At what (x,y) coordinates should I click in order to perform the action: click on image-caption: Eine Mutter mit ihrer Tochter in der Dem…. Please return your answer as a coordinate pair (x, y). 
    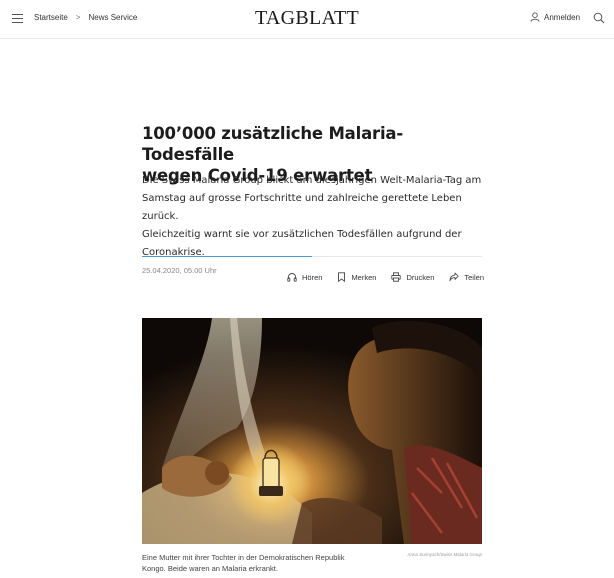
    Looking at the image, I should click on (257, 563).